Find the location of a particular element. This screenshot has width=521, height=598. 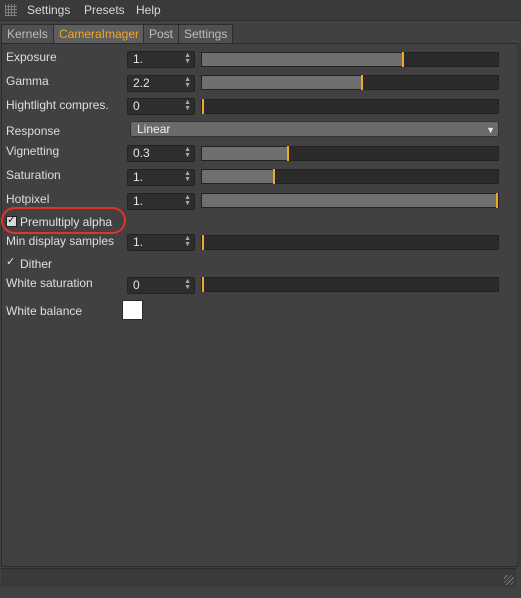

premultiply-alpha-checkbox: ✓ Premultiply alpha is located at coordinates (59, 221).